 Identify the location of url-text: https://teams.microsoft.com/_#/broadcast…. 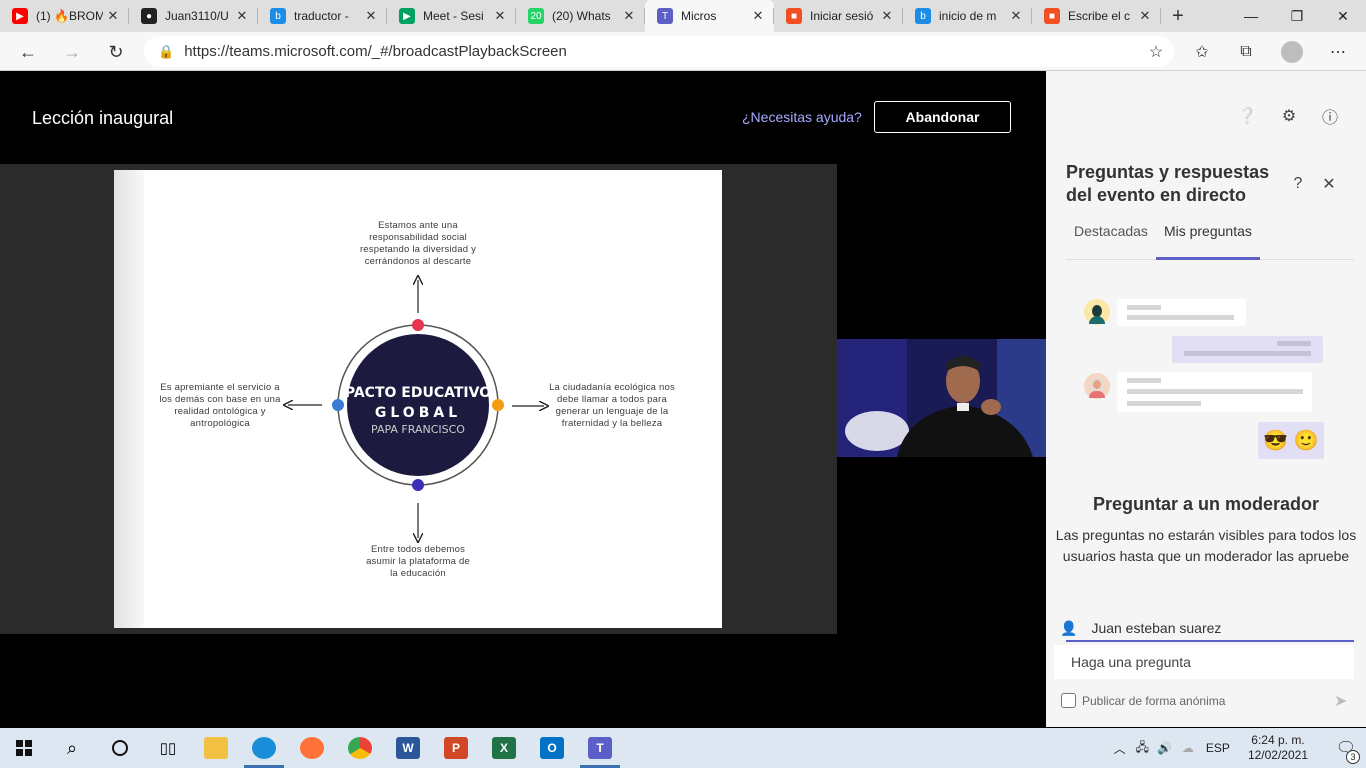
(375, 51).